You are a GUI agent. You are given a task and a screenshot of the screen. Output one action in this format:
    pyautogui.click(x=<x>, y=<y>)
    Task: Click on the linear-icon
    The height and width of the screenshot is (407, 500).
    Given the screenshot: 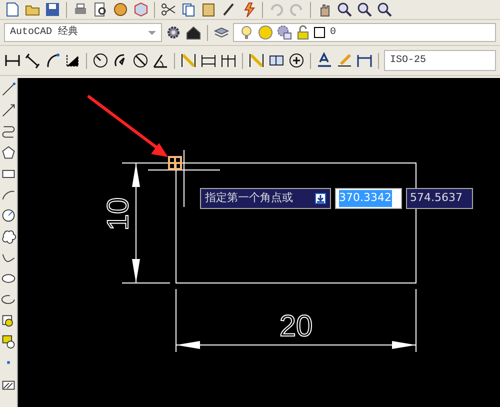 What is the action you would take?
    pyautogui.click(x=12, y=60)
    